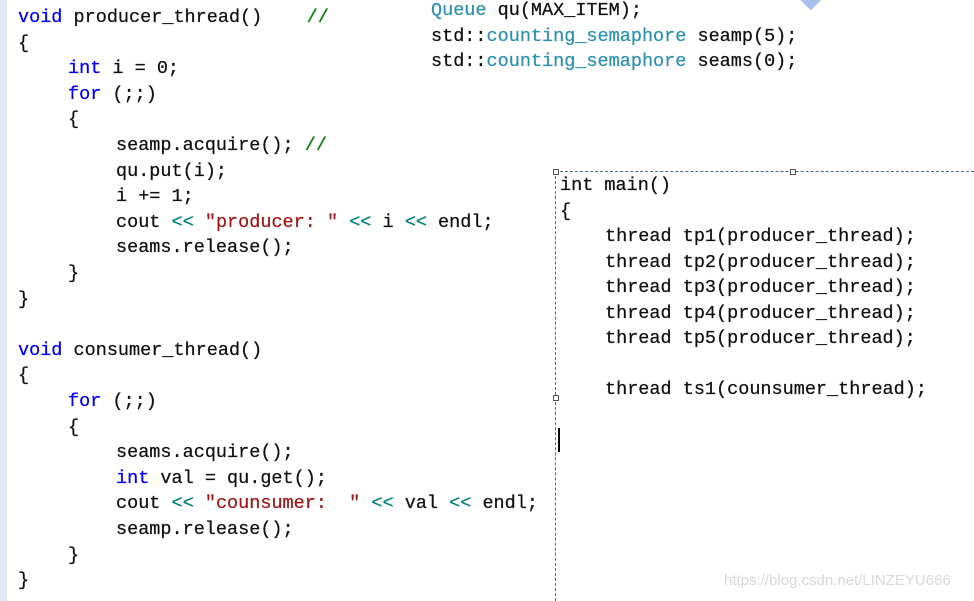 The image size is (974, 601). Describe the element at coordinates (184, 17) in the screenshot. I see `code-token: producer_thread()` at that location.